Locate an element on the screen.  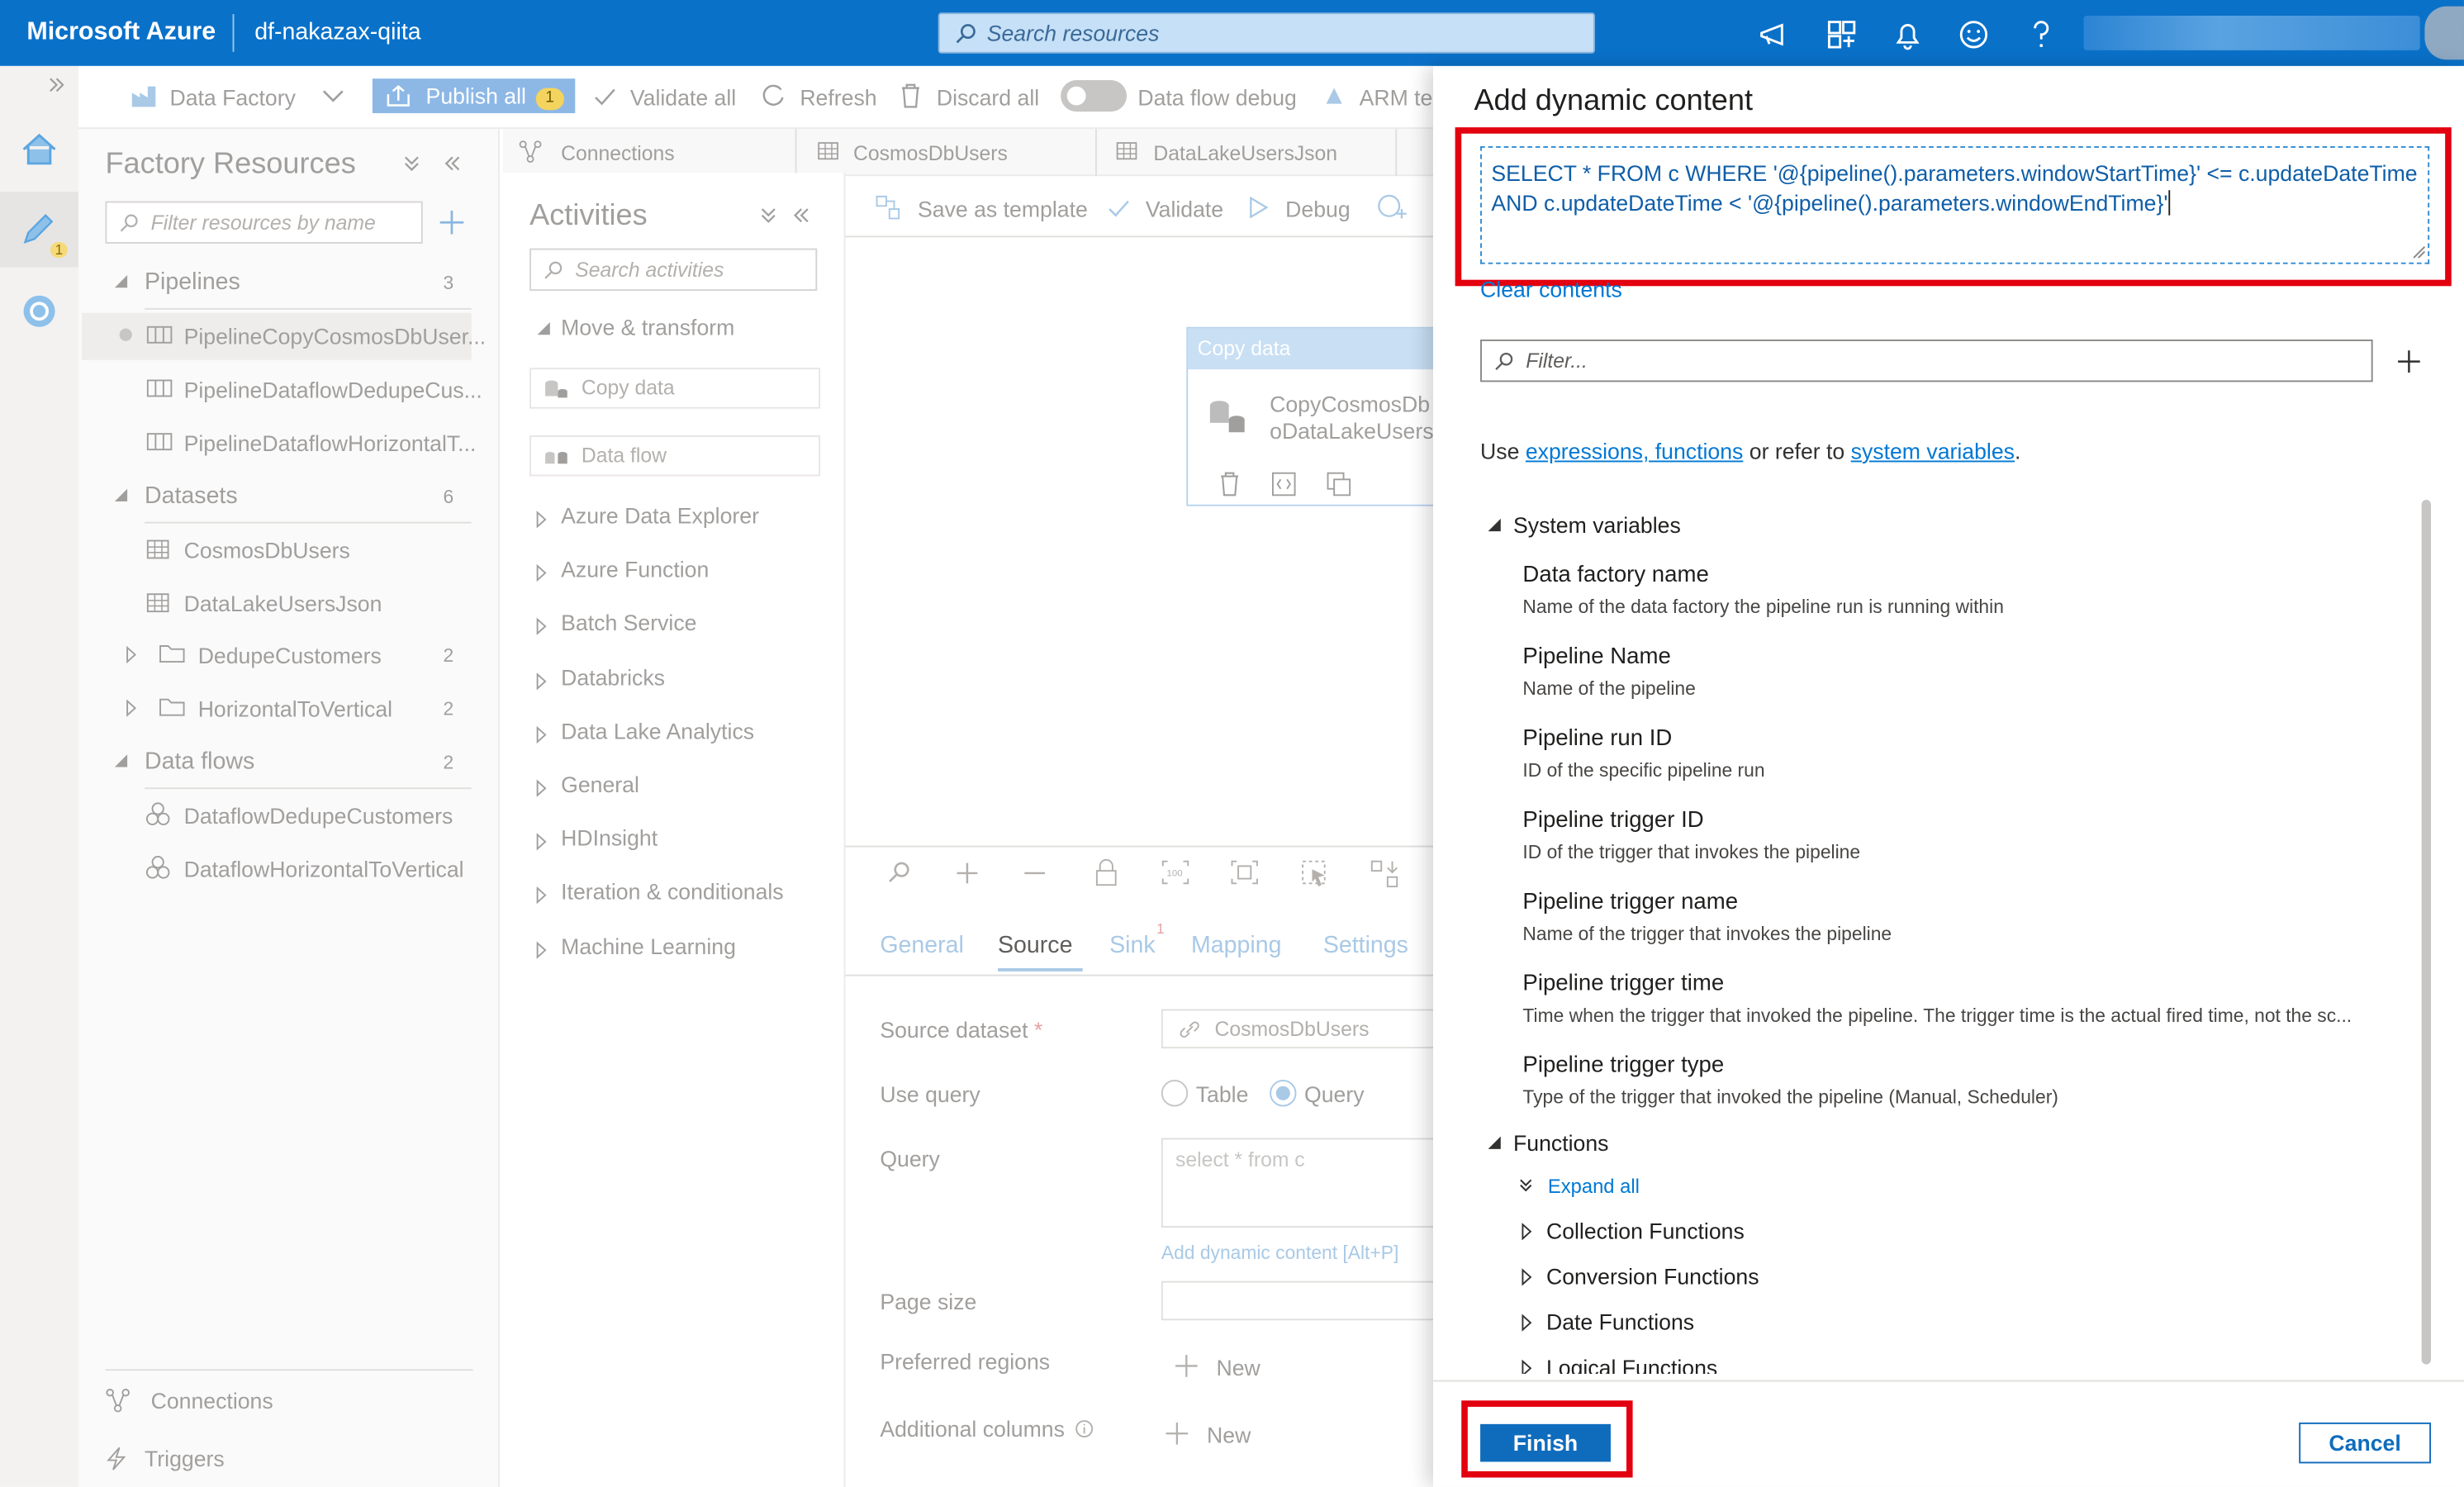
system-variable-name: Pipeline trigger ID is located at coordinates (1612, 820).